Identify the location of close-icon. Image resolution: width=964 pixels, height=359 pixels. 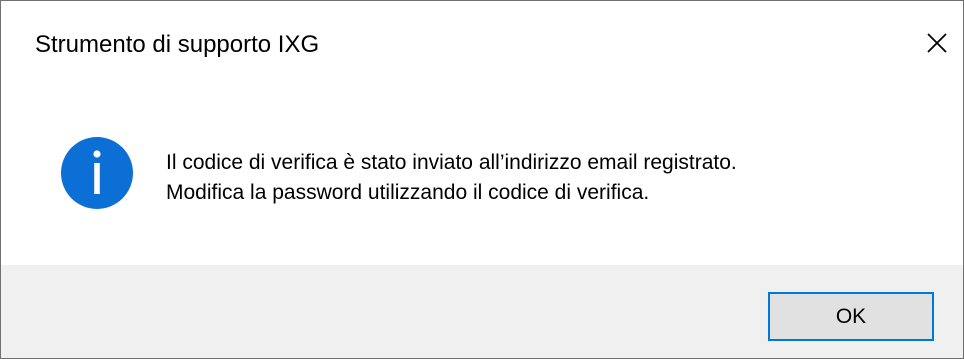
(937, 43).